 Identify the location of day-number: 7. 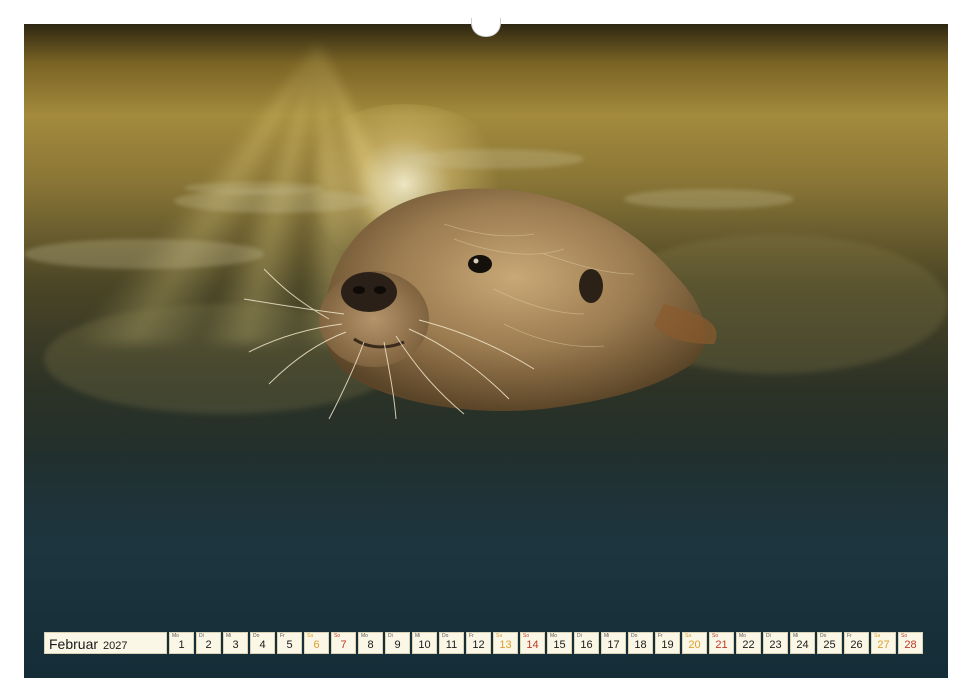
(343, 645).